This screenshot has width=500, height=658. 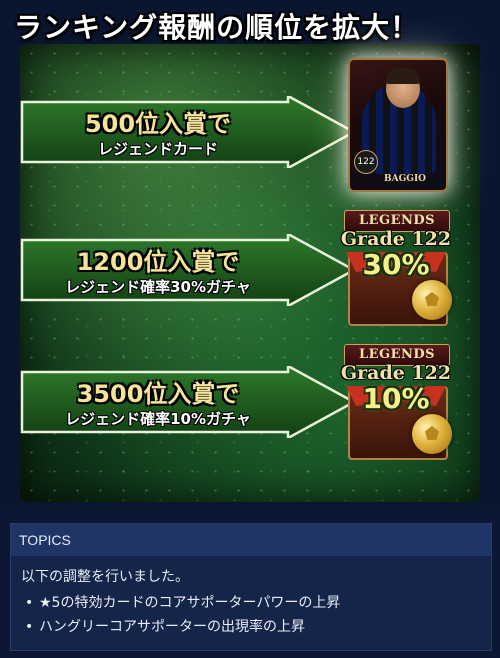 What do you see at coordinates (396, 264) in the screenshot?
I see `percent-label: 30%` at bounding box center [396, 264].